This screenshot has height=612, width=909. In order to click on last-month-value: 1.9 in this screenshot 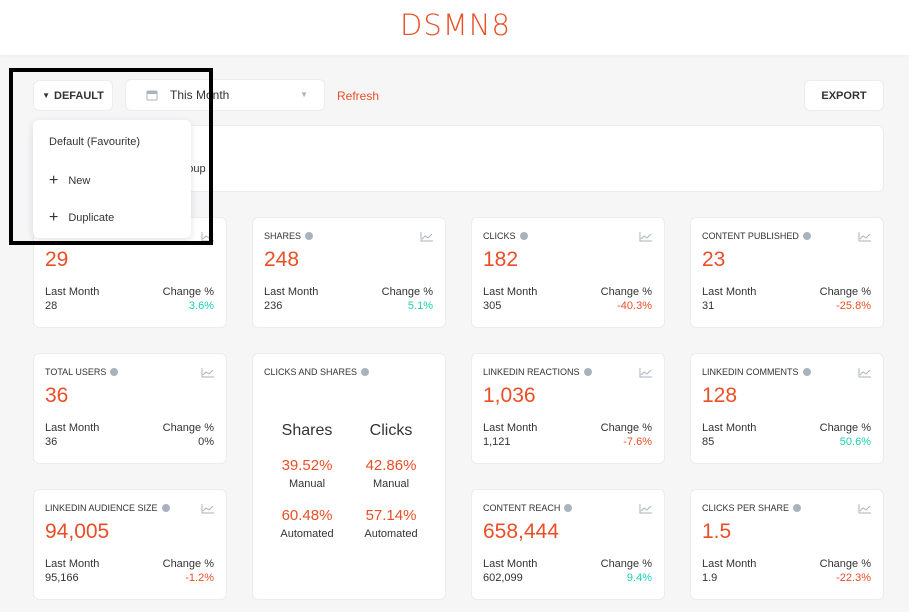, I will do `click(710, 578)`.